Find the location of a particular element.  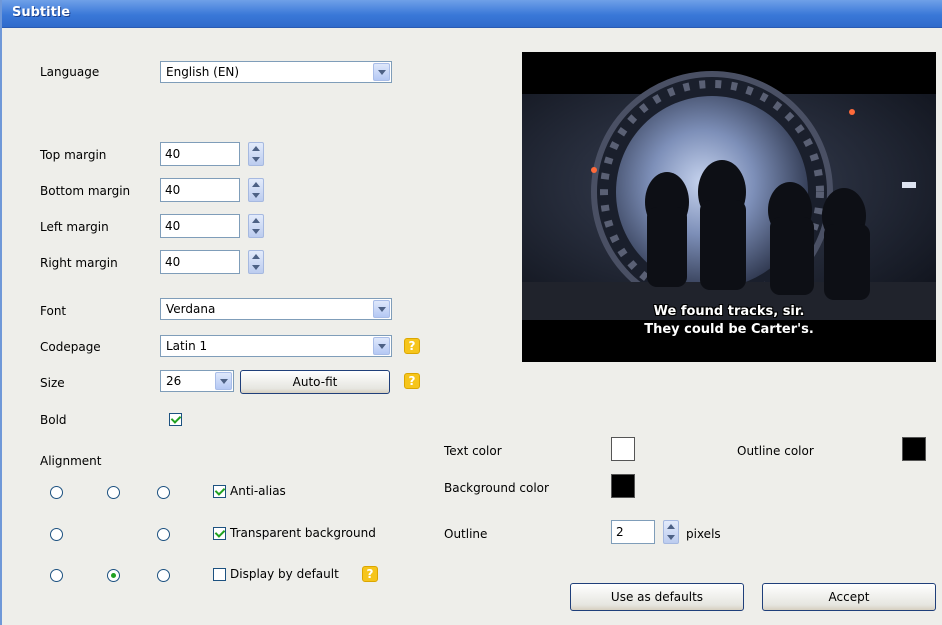

bottom-margin-field is located at coordinates (200, 190).